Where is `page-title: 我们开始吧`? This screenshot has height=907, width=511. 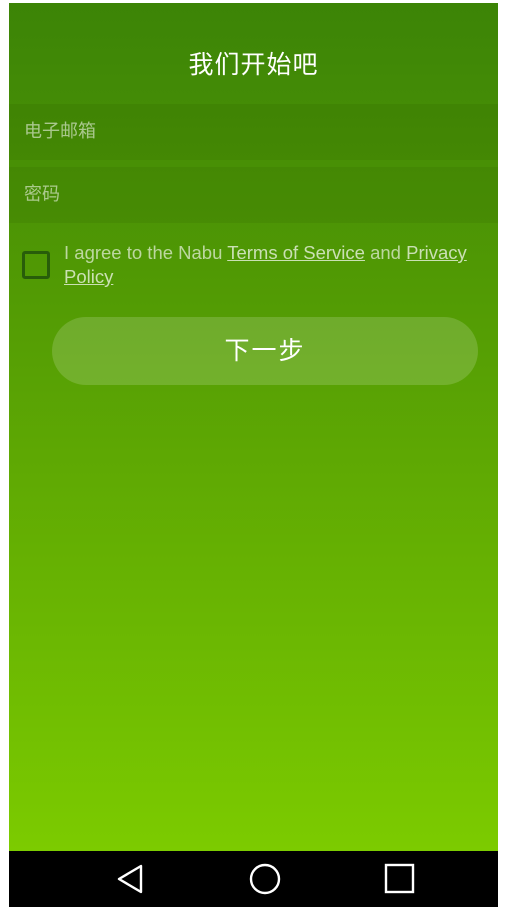
page-title: 我们开始吧 is located at coordinates (253, 64).